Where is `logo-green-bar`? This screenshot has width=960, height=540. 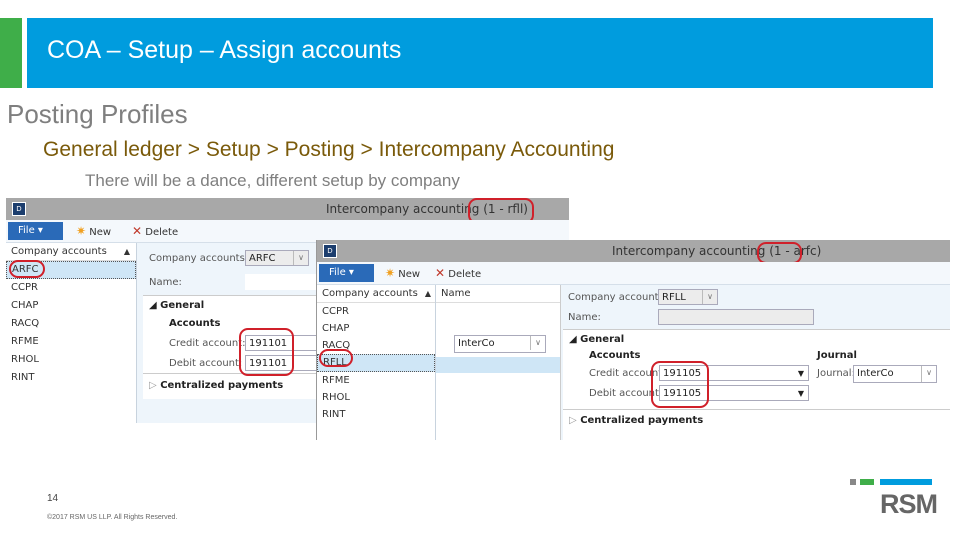 logo-green-bar is located at coordinates (867, 482).